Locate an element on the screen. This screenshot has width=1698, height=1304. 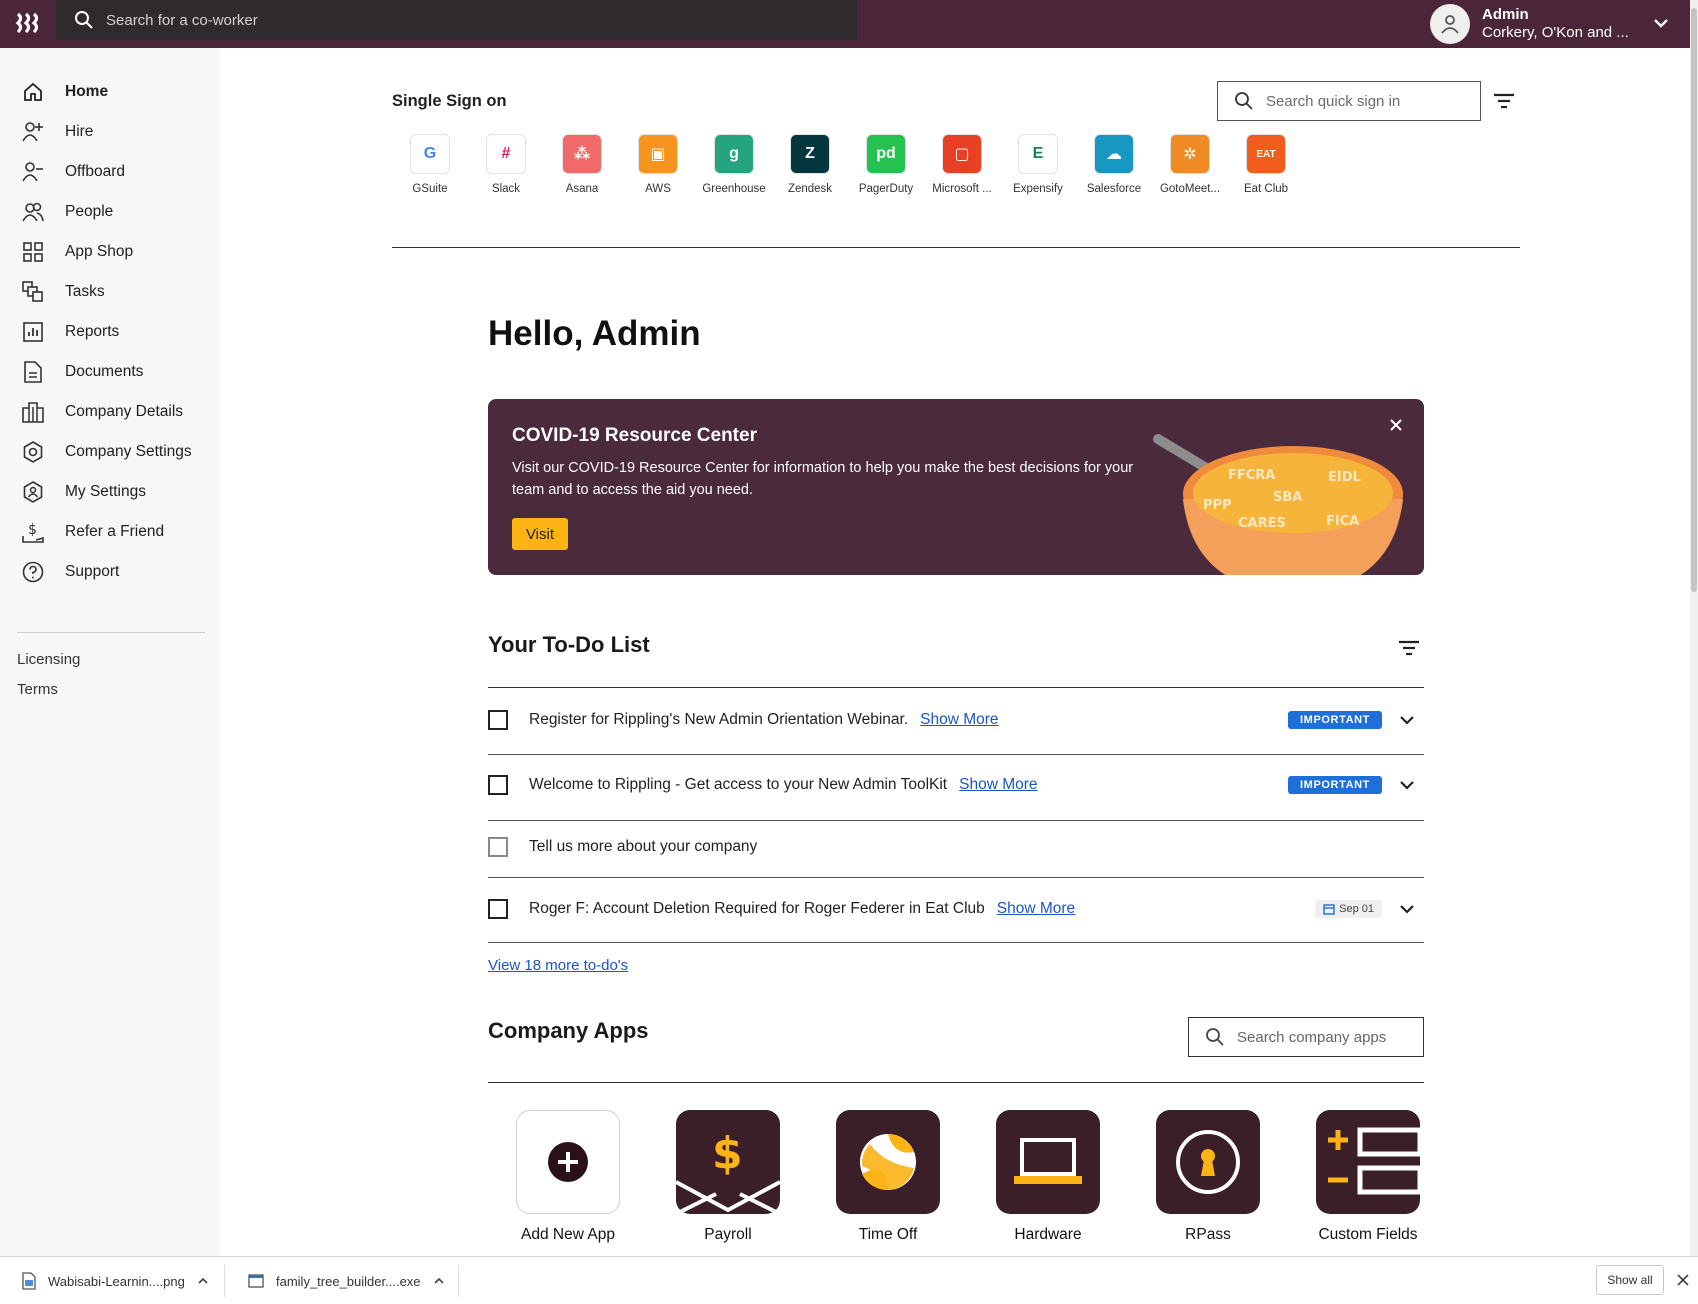
help-icon is located at coordinates (33, 572).